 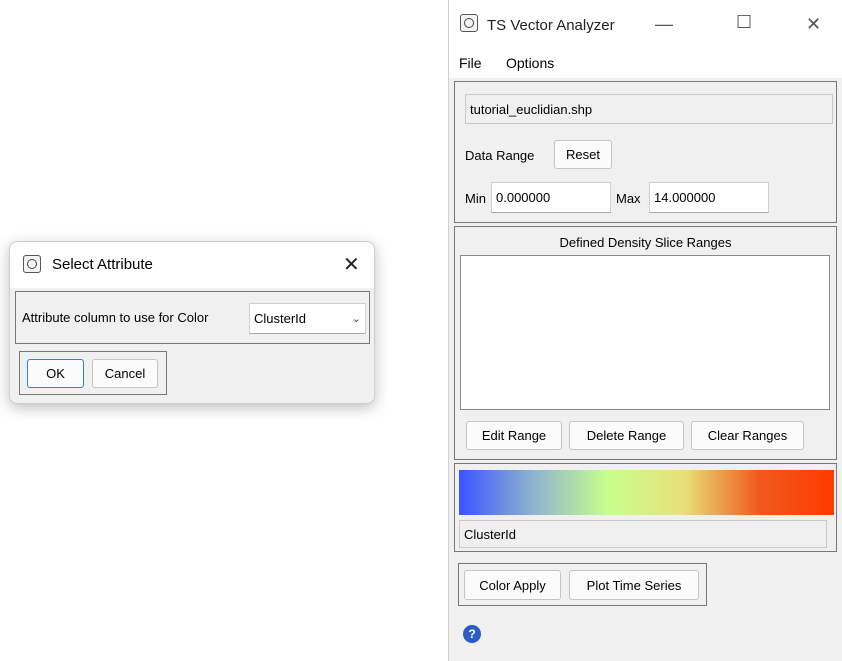 I want to click on slice-ranges-list, so click(x=645, y=332).